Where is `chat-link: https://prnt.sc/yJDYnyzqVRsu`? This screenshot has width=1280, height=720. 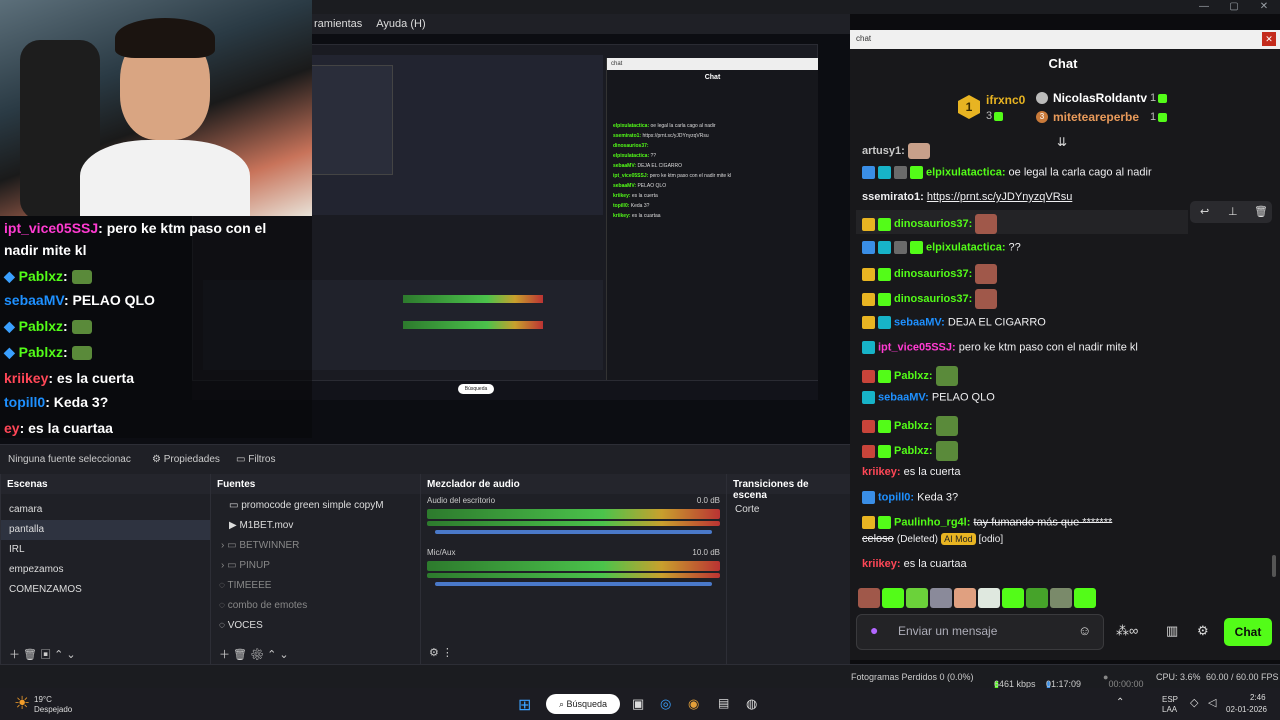 chat-link: https://prnt.sc/yJDYnyzqVRsu is located at coordinates (1000, 197).